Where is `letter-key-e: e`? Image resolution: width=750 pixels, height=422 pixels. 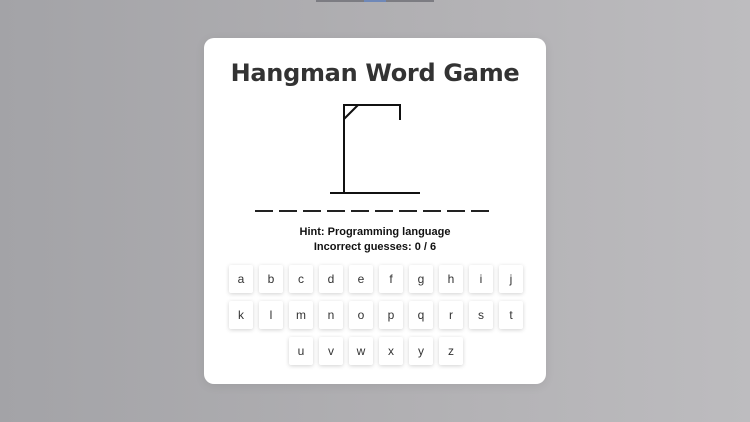 letter-key-e: e is located at coordinates (361, 279).